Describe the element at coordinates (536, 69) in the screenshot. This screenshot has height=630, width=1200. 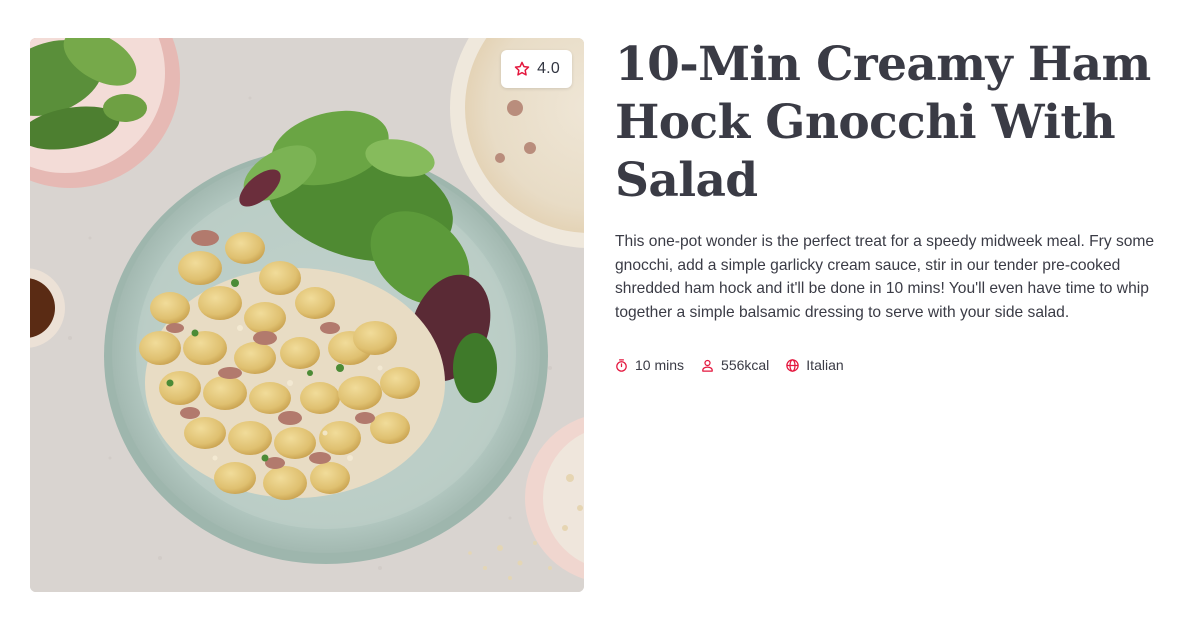
I see `rating-badge: 4.0` at that location.